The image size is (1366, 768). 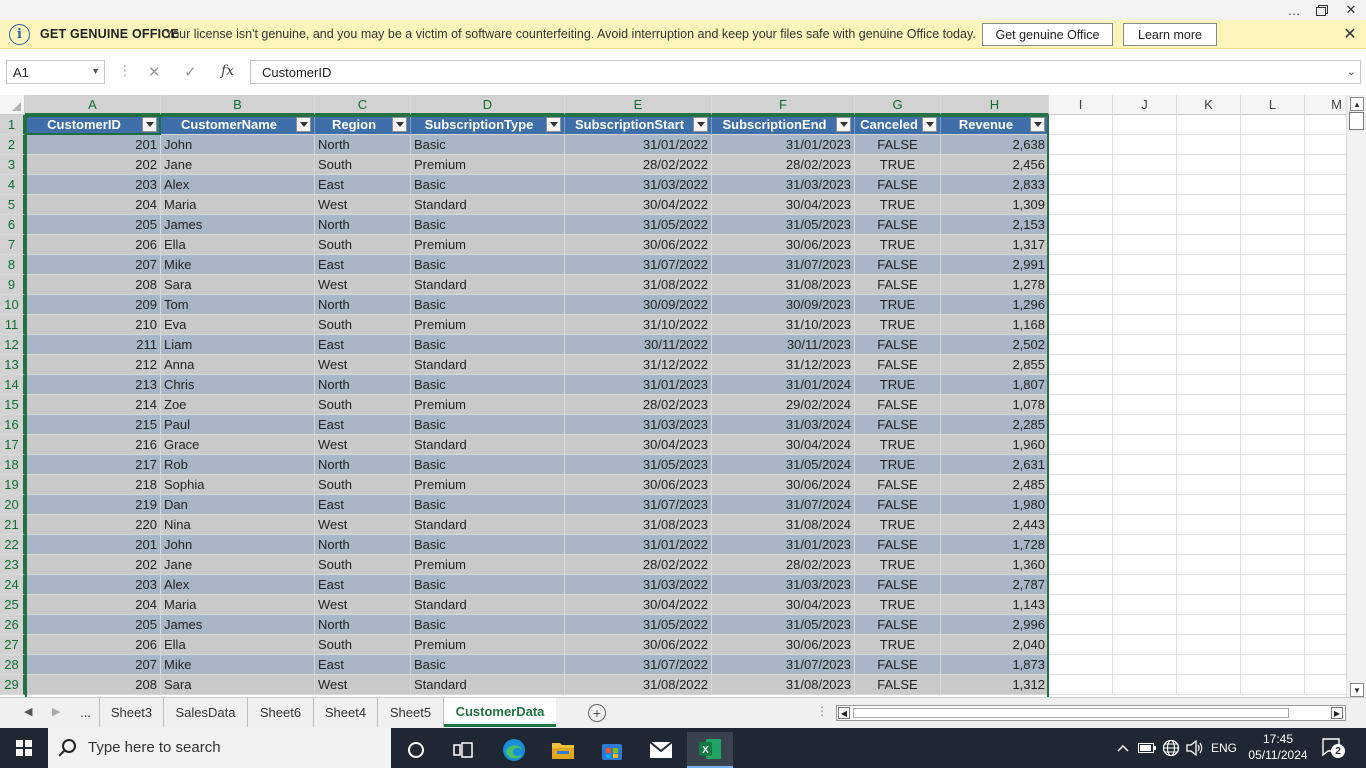 What do you see at coordinates (12, 325) in the screenshot?
I see `row-header-11: 11` at bounding box center [12, 325].